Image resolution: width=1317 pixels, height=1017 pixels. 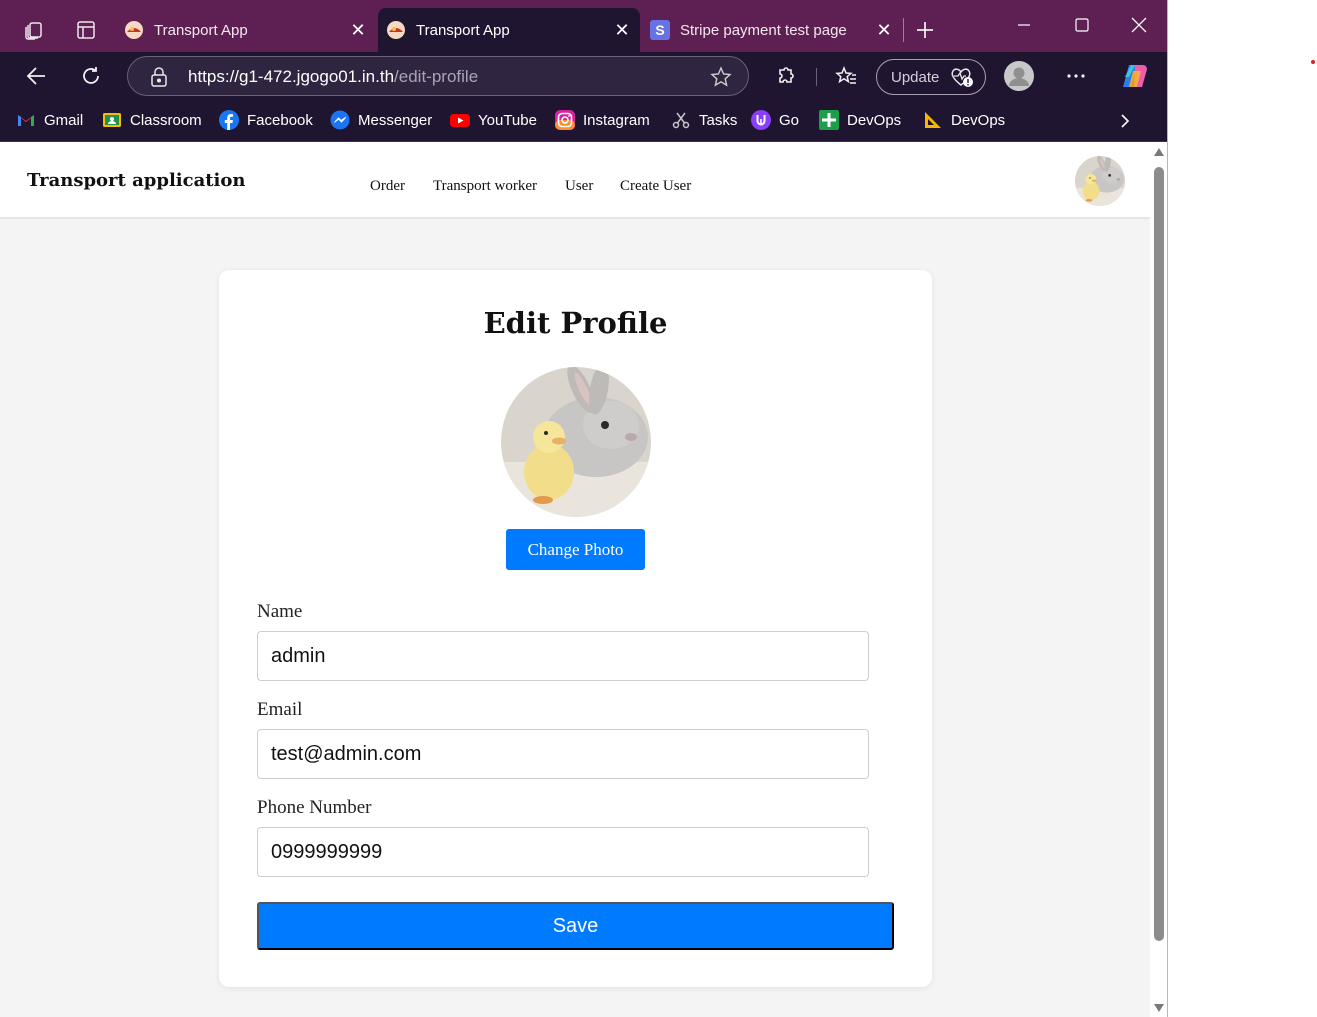 What do you see at coordinates (1024, 25) in the screenshot?
I see `minimize-icon` at bounding box center [1024, 25].